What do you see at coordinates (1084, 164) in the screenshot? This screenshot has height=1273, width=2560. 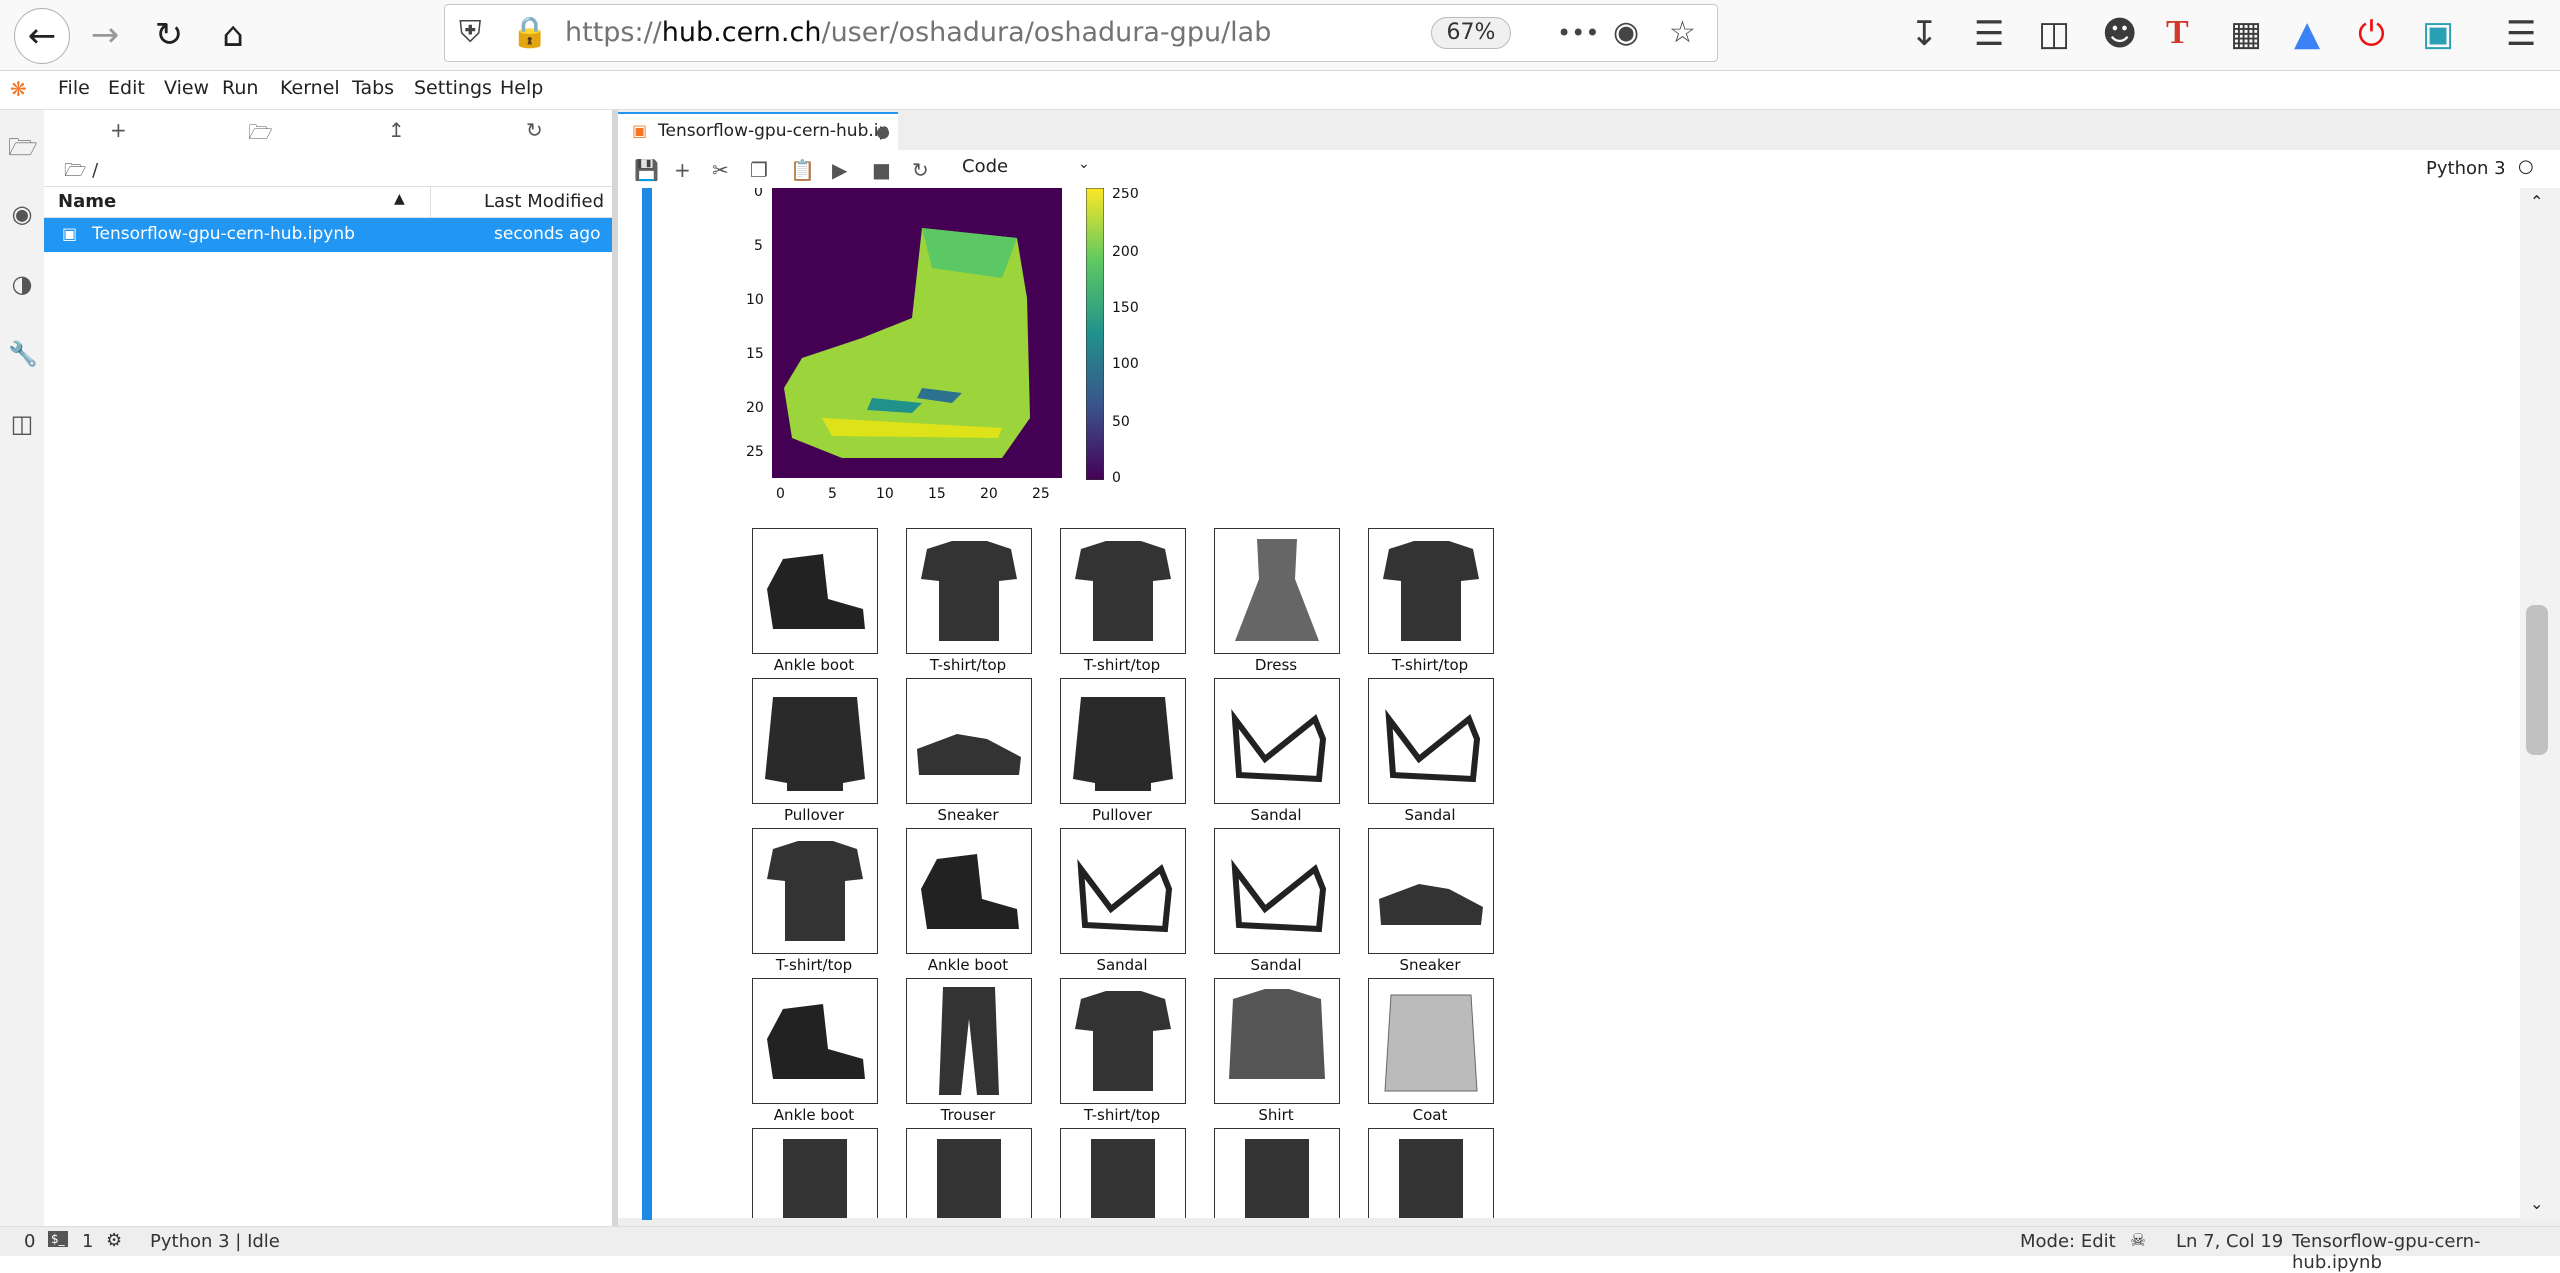 I see `chevron-down-icon: ⌄` at bounding box center [1084, 164].